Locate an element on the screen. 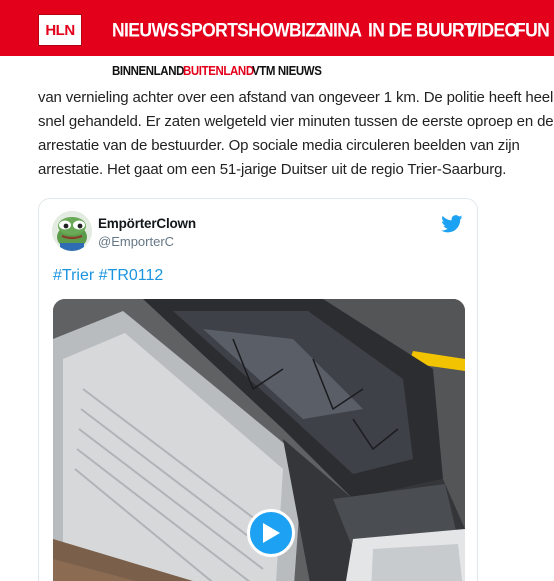  tweet-hashtags: #Trier #TR0112 is located at coordinates (108, 276).